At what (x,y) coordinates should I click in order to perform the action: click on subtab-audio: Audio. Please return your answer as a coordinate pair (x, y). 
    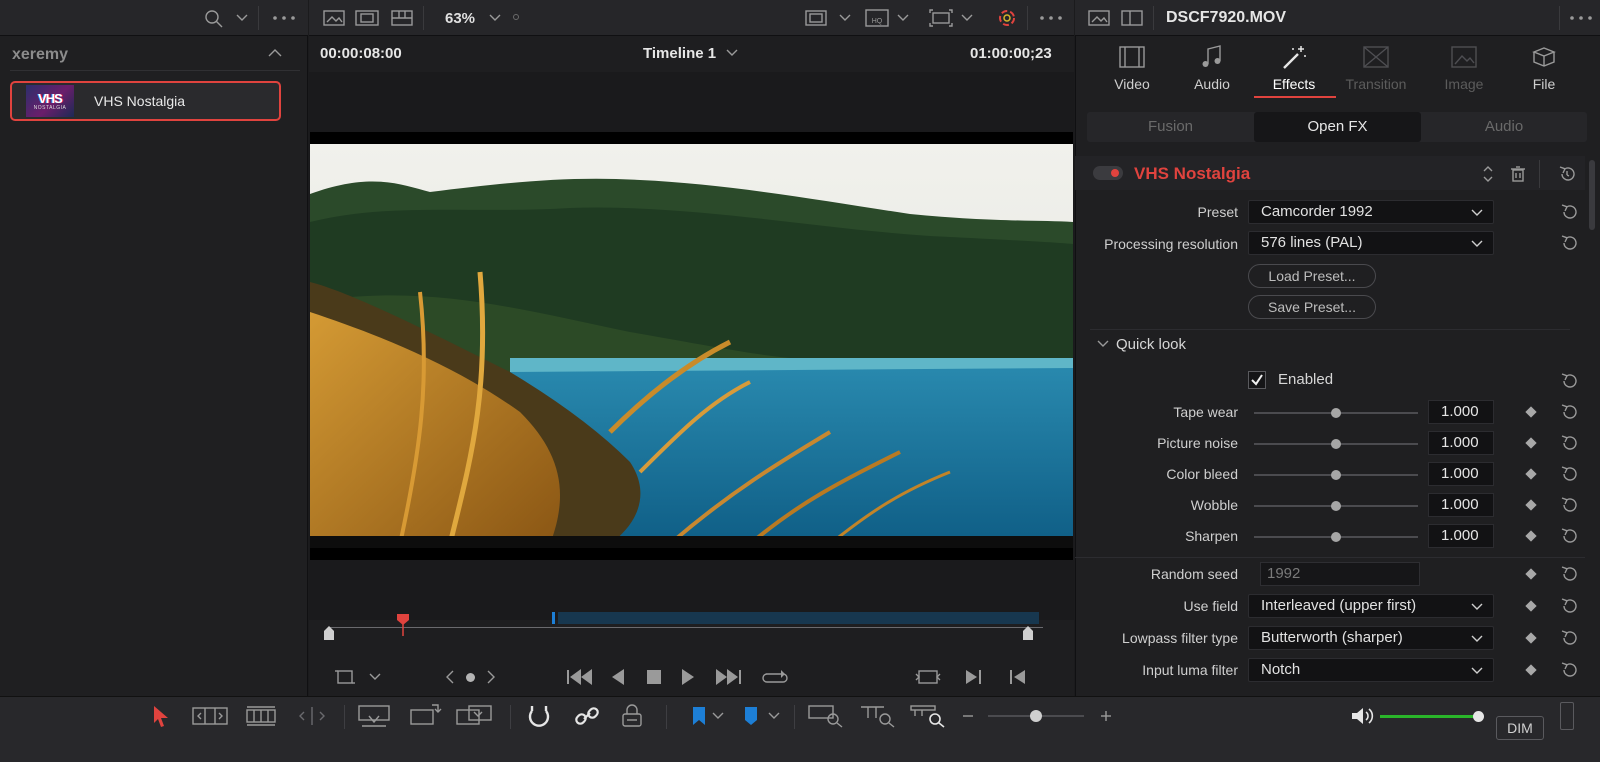
    Looking at the image, I should click on (1504, 127).